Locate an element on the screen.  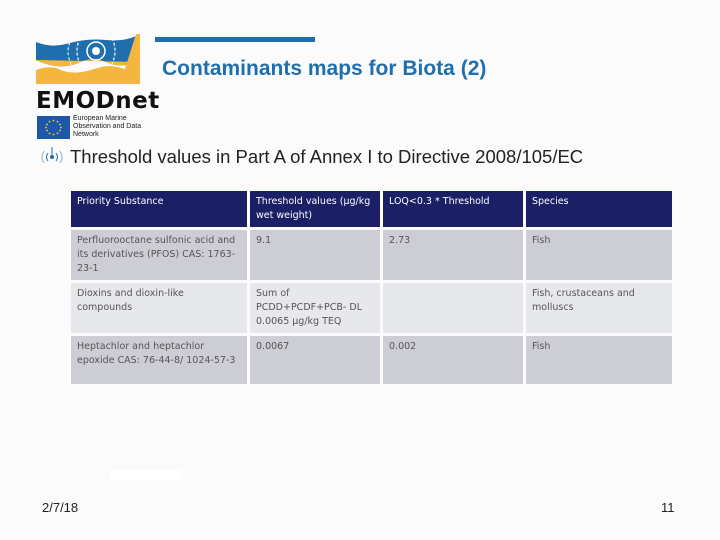
page-title: Contaminants maps for Biota (2) is located at coordinates (324, 68).